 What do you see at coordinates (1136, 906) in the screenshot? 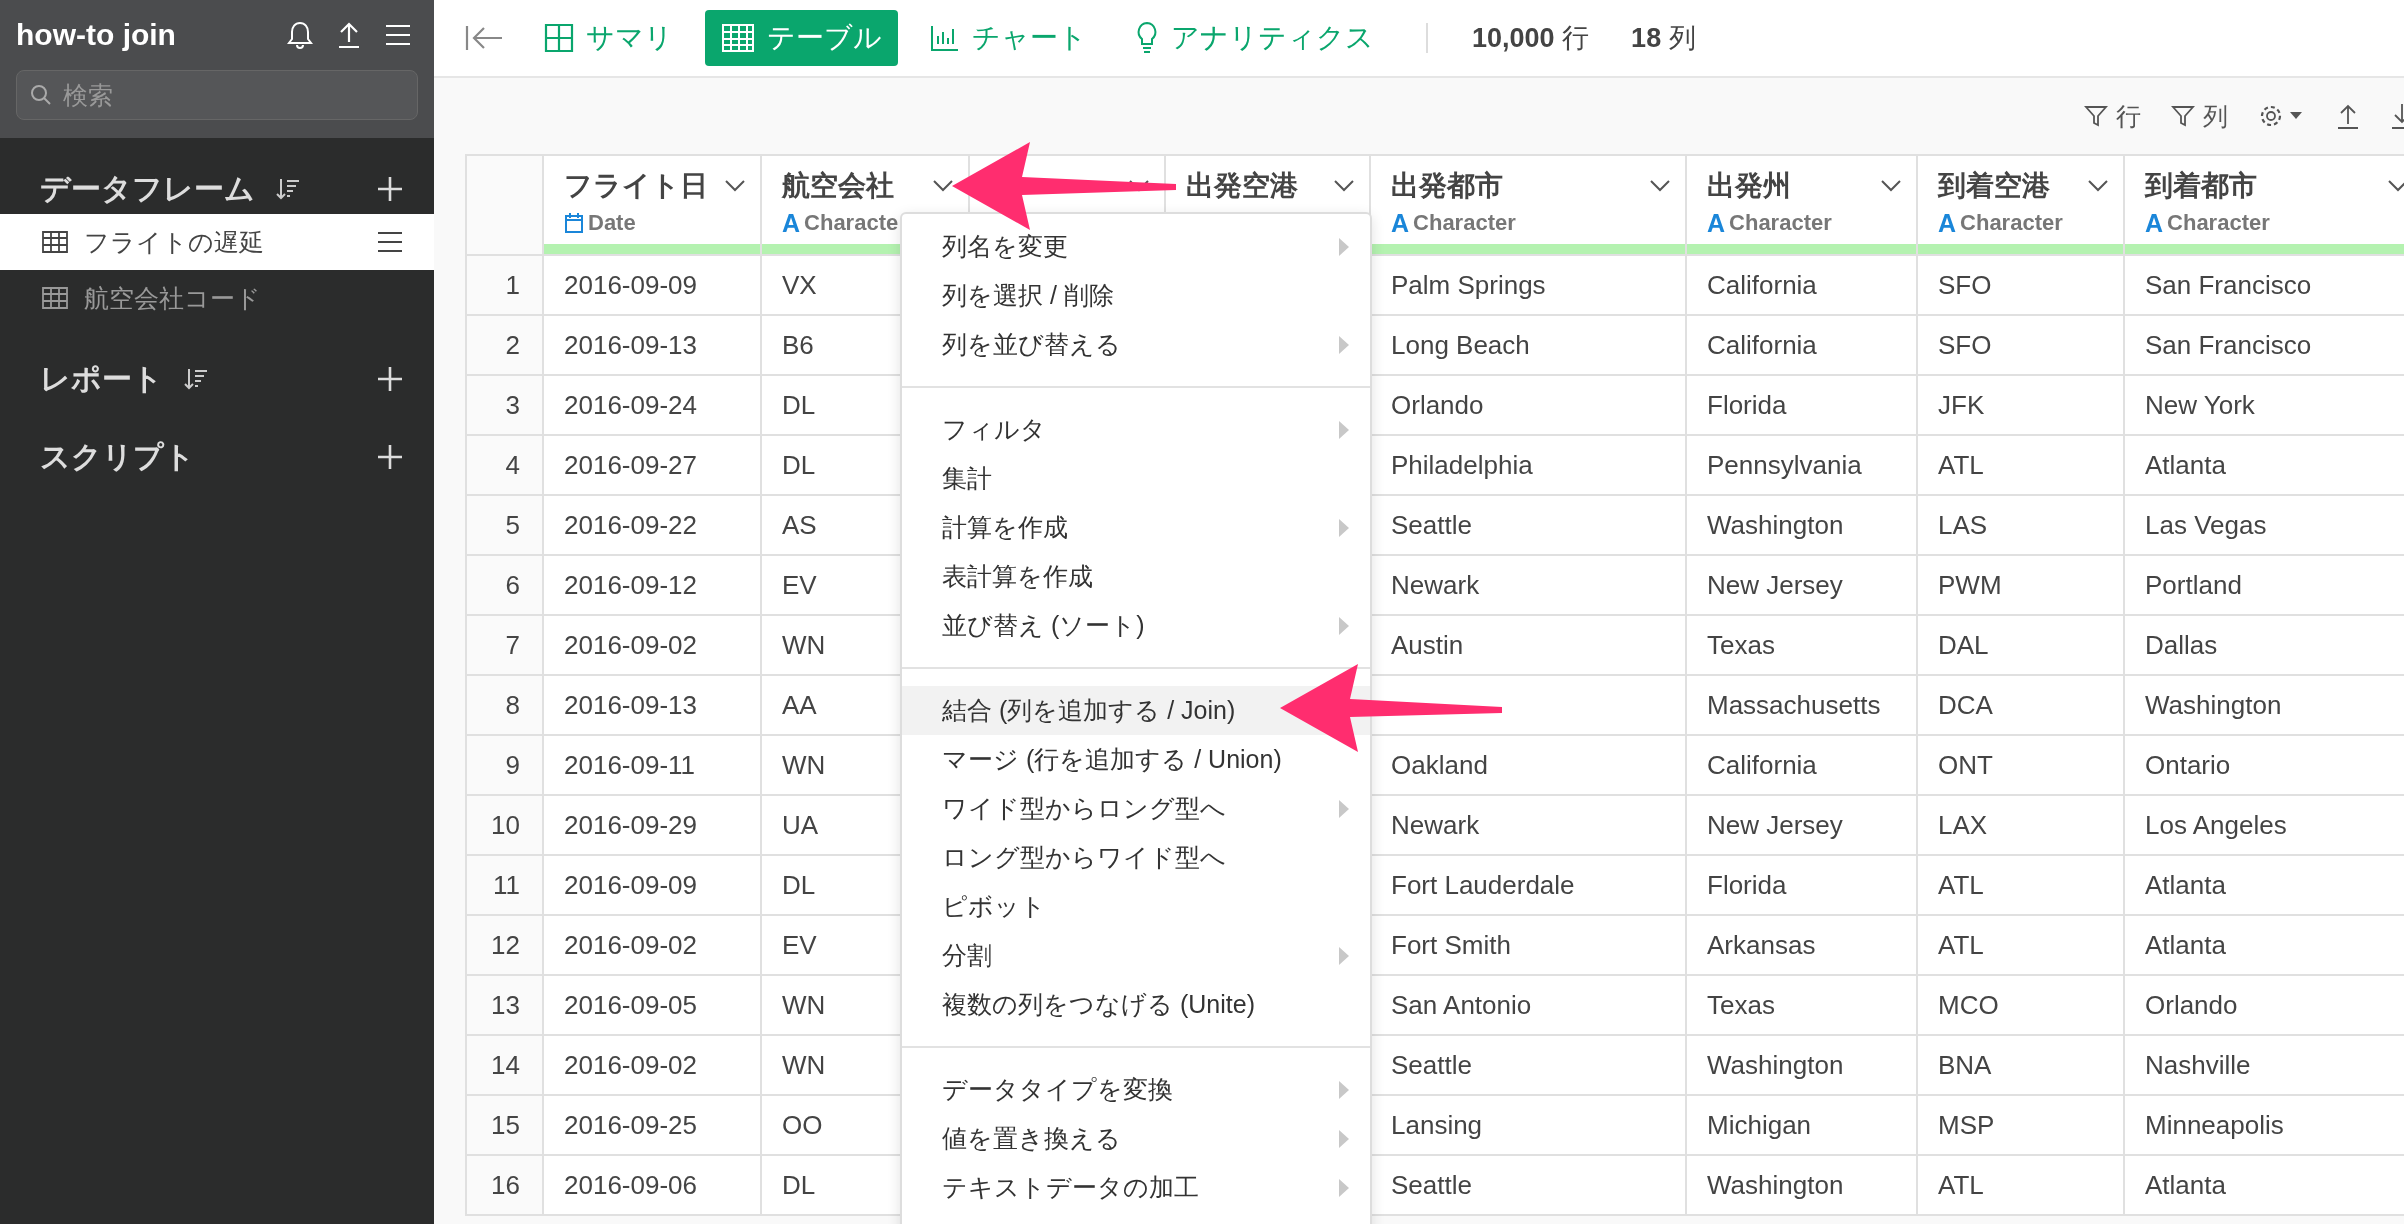
I see `menu-item: ピボット` at bounding box center [1136, 906].